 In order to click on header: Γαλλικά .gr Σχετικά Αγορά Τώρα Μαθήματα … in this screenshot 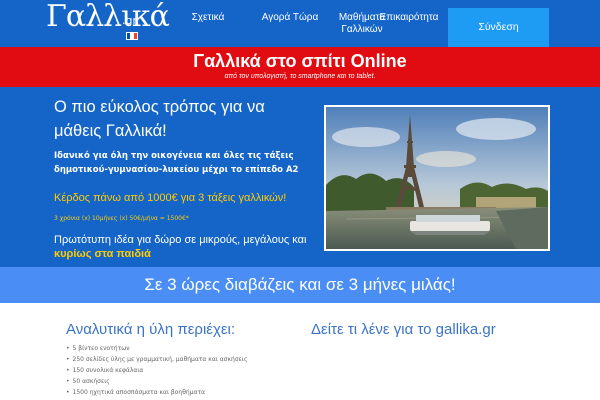, I will do `click(300, 24)`.